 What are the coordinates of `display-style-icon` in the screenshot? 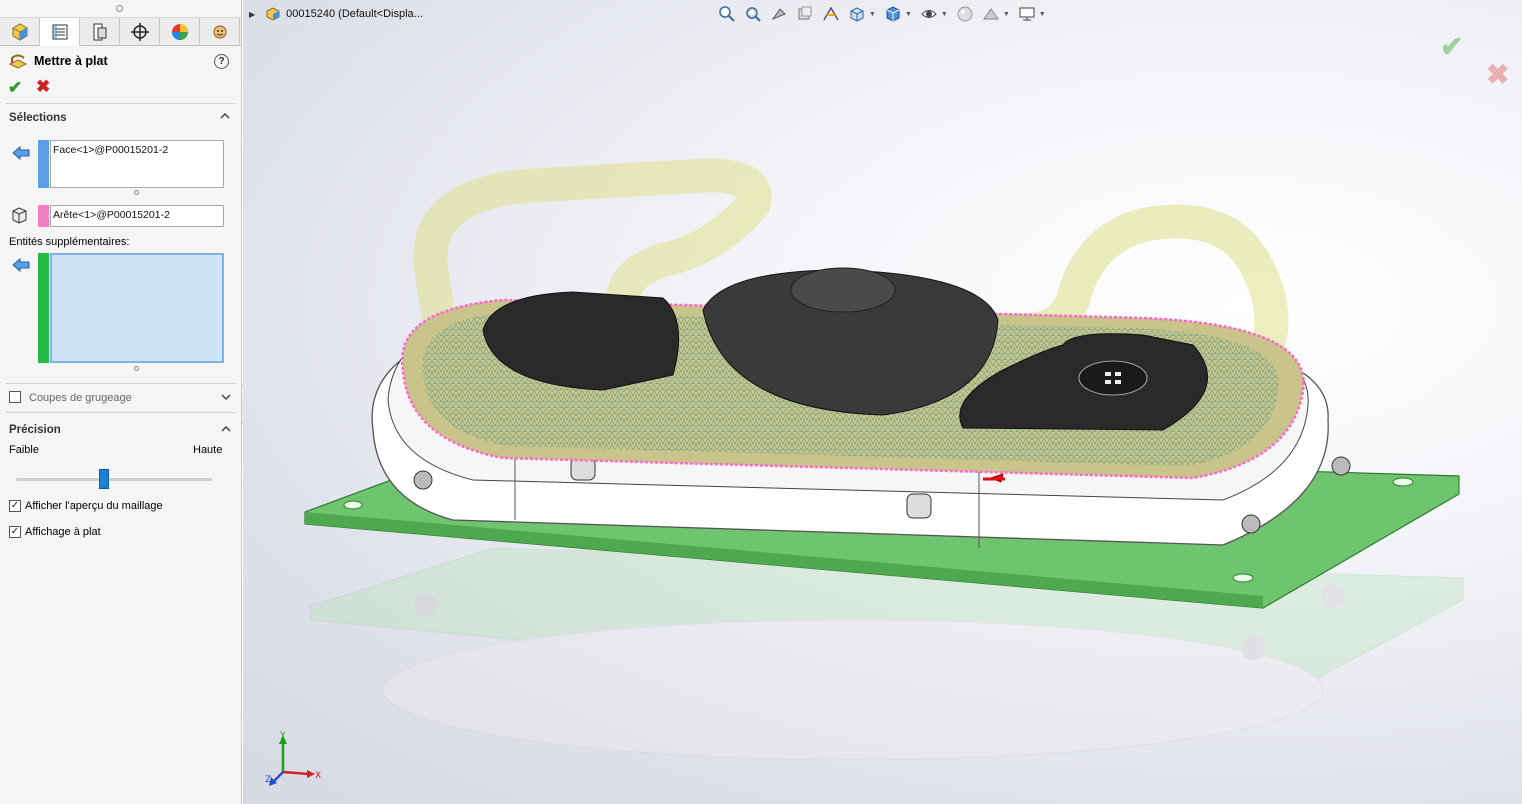 It's located at (893, 14).